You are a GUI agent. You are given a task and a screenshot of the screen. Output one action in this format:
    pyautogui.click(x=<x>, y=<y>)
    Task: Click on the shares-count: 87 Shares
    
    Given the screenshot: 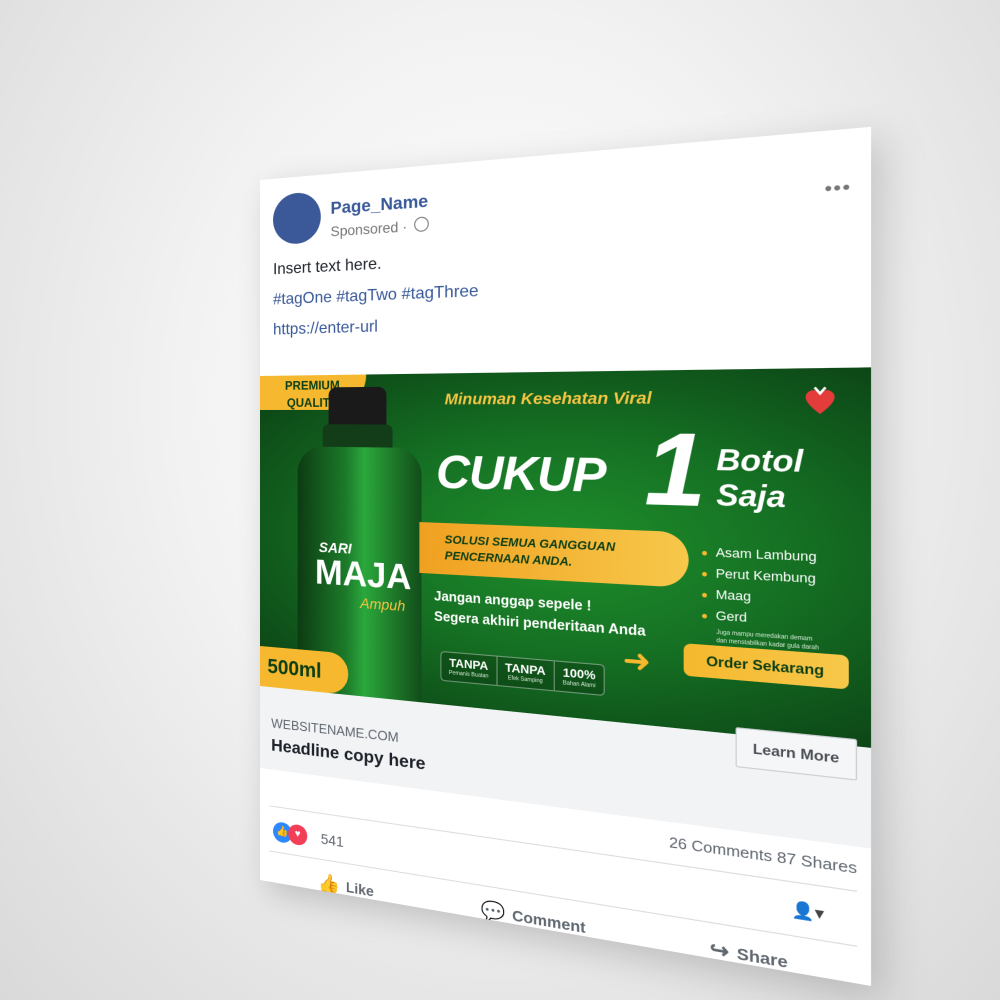 What is the action you would take?
    pyautogui.click(x=817, y=862)
    